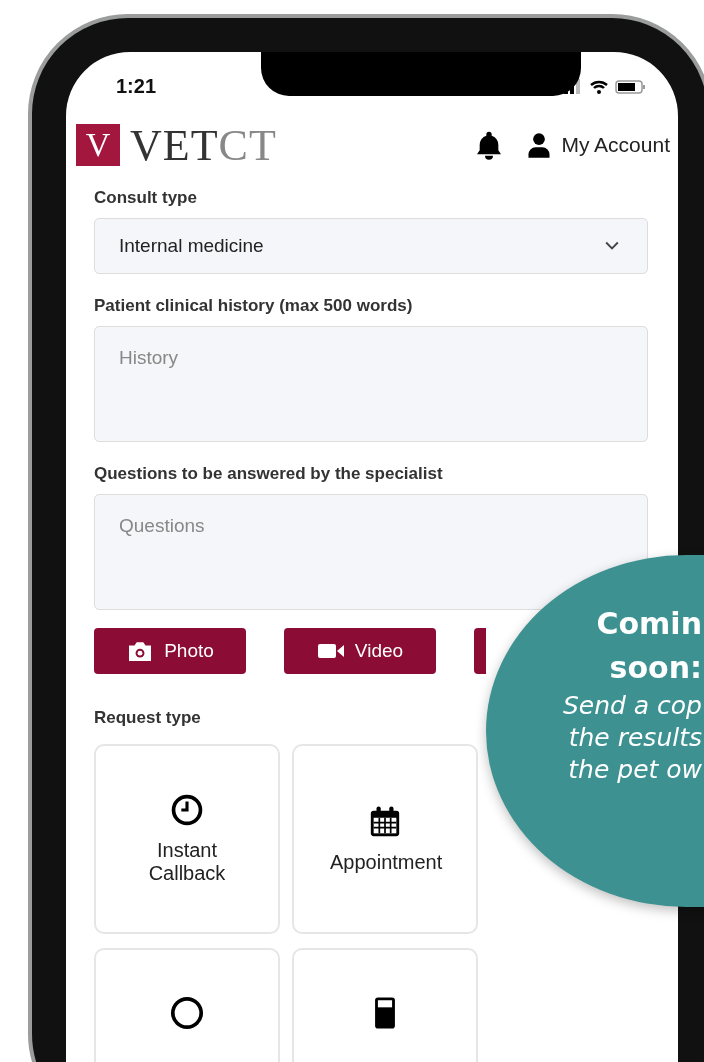 This screenshot has height=1062, width=704. What do you see at coordinates (656, 668) in the screenshot?
I see `promo-title: soon:` at bounding box center [656, 668].